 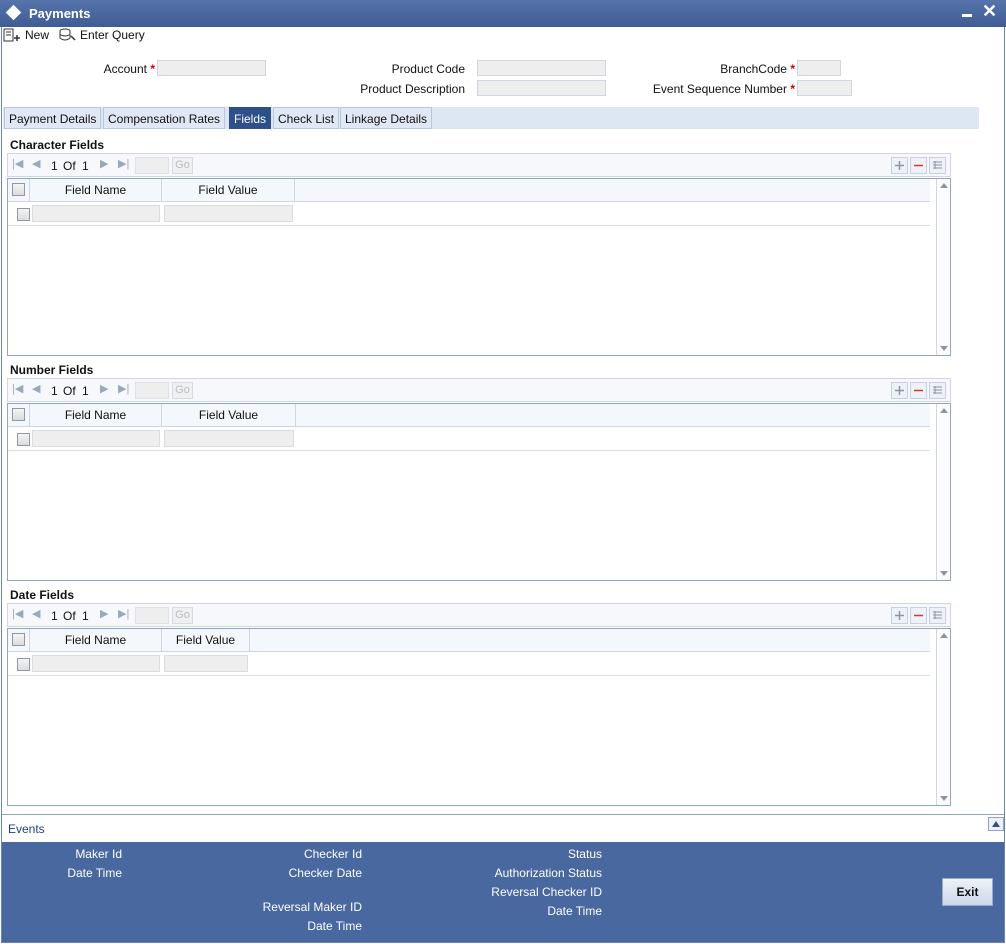 What do you see at coordinates (967, 892) in the screenshot?
I see `exit-button: Exit` at bounding box center [967, 892].